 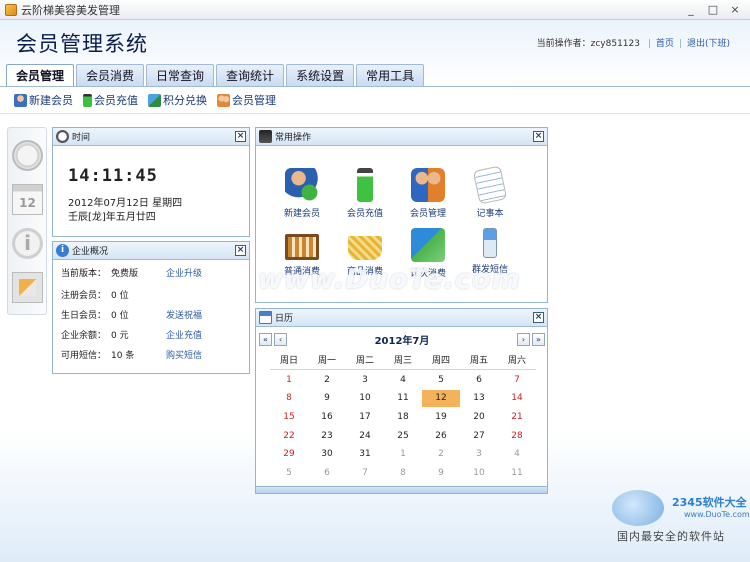 I want to click on calendar-day: 22, so click(x=289, y=436).